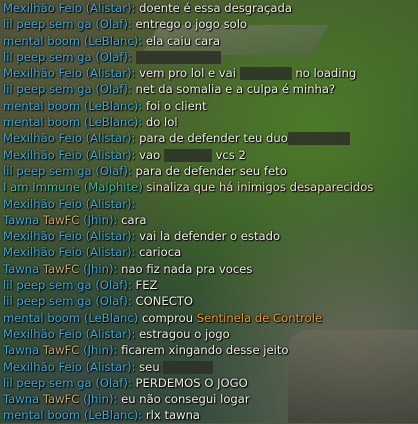 The height and width of the screenshot is (424, 418). What do you see at coordinates (324, 73) in the screenshot?
I see `message-text: no loading` at bounding box center [324, 73].